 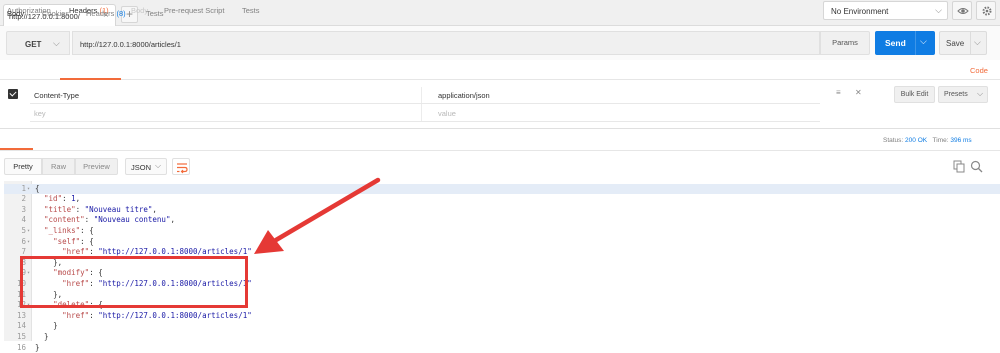 I want to click on code-line: 1▾ {, so click(x=502, y=189).